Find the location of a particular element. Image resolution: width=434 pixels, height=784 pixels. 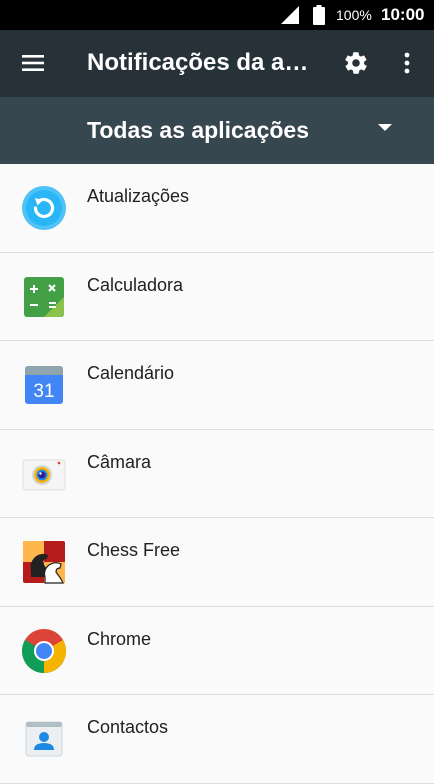

app-name: Chrome is located at coordinates (119, 638).